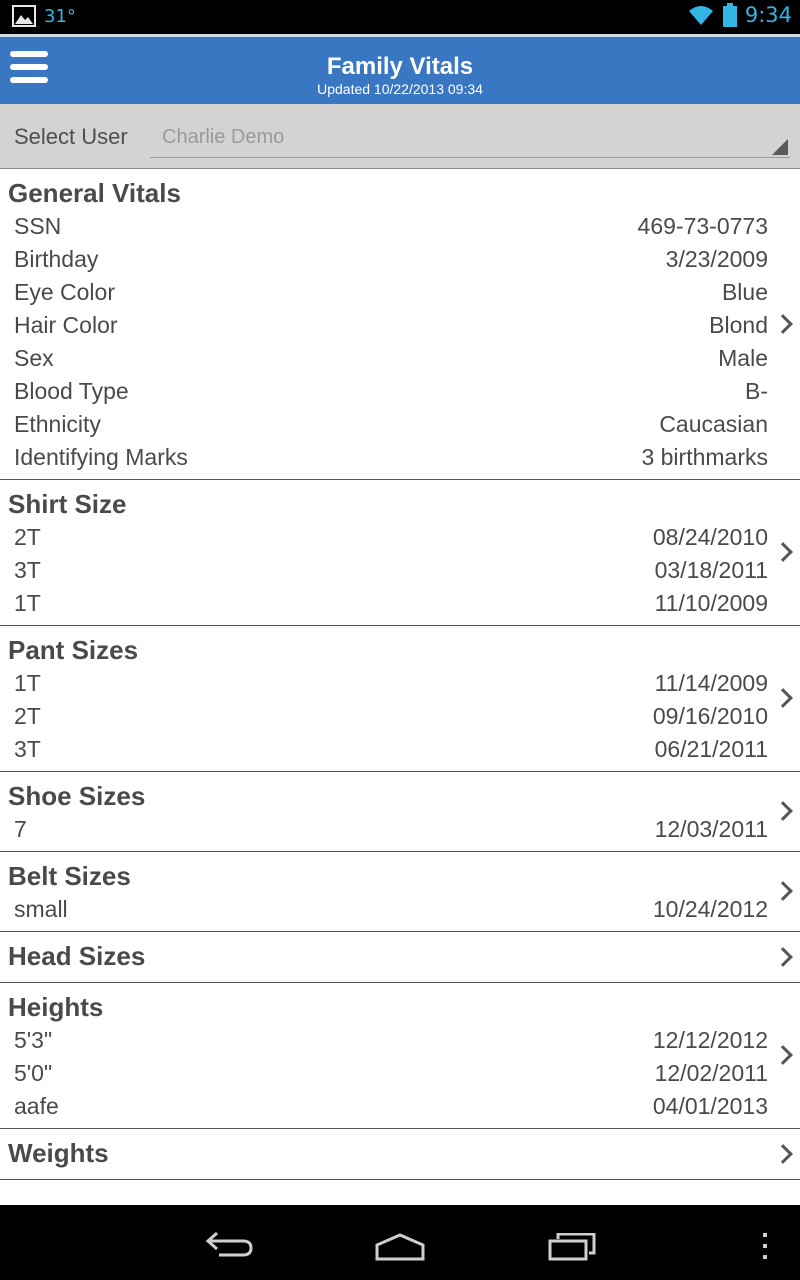 The width and height of the screenshot is (800, 1280). Describe the element at coordinates (20, 829) in the screenshot. I see `row-label: 7` at that location.